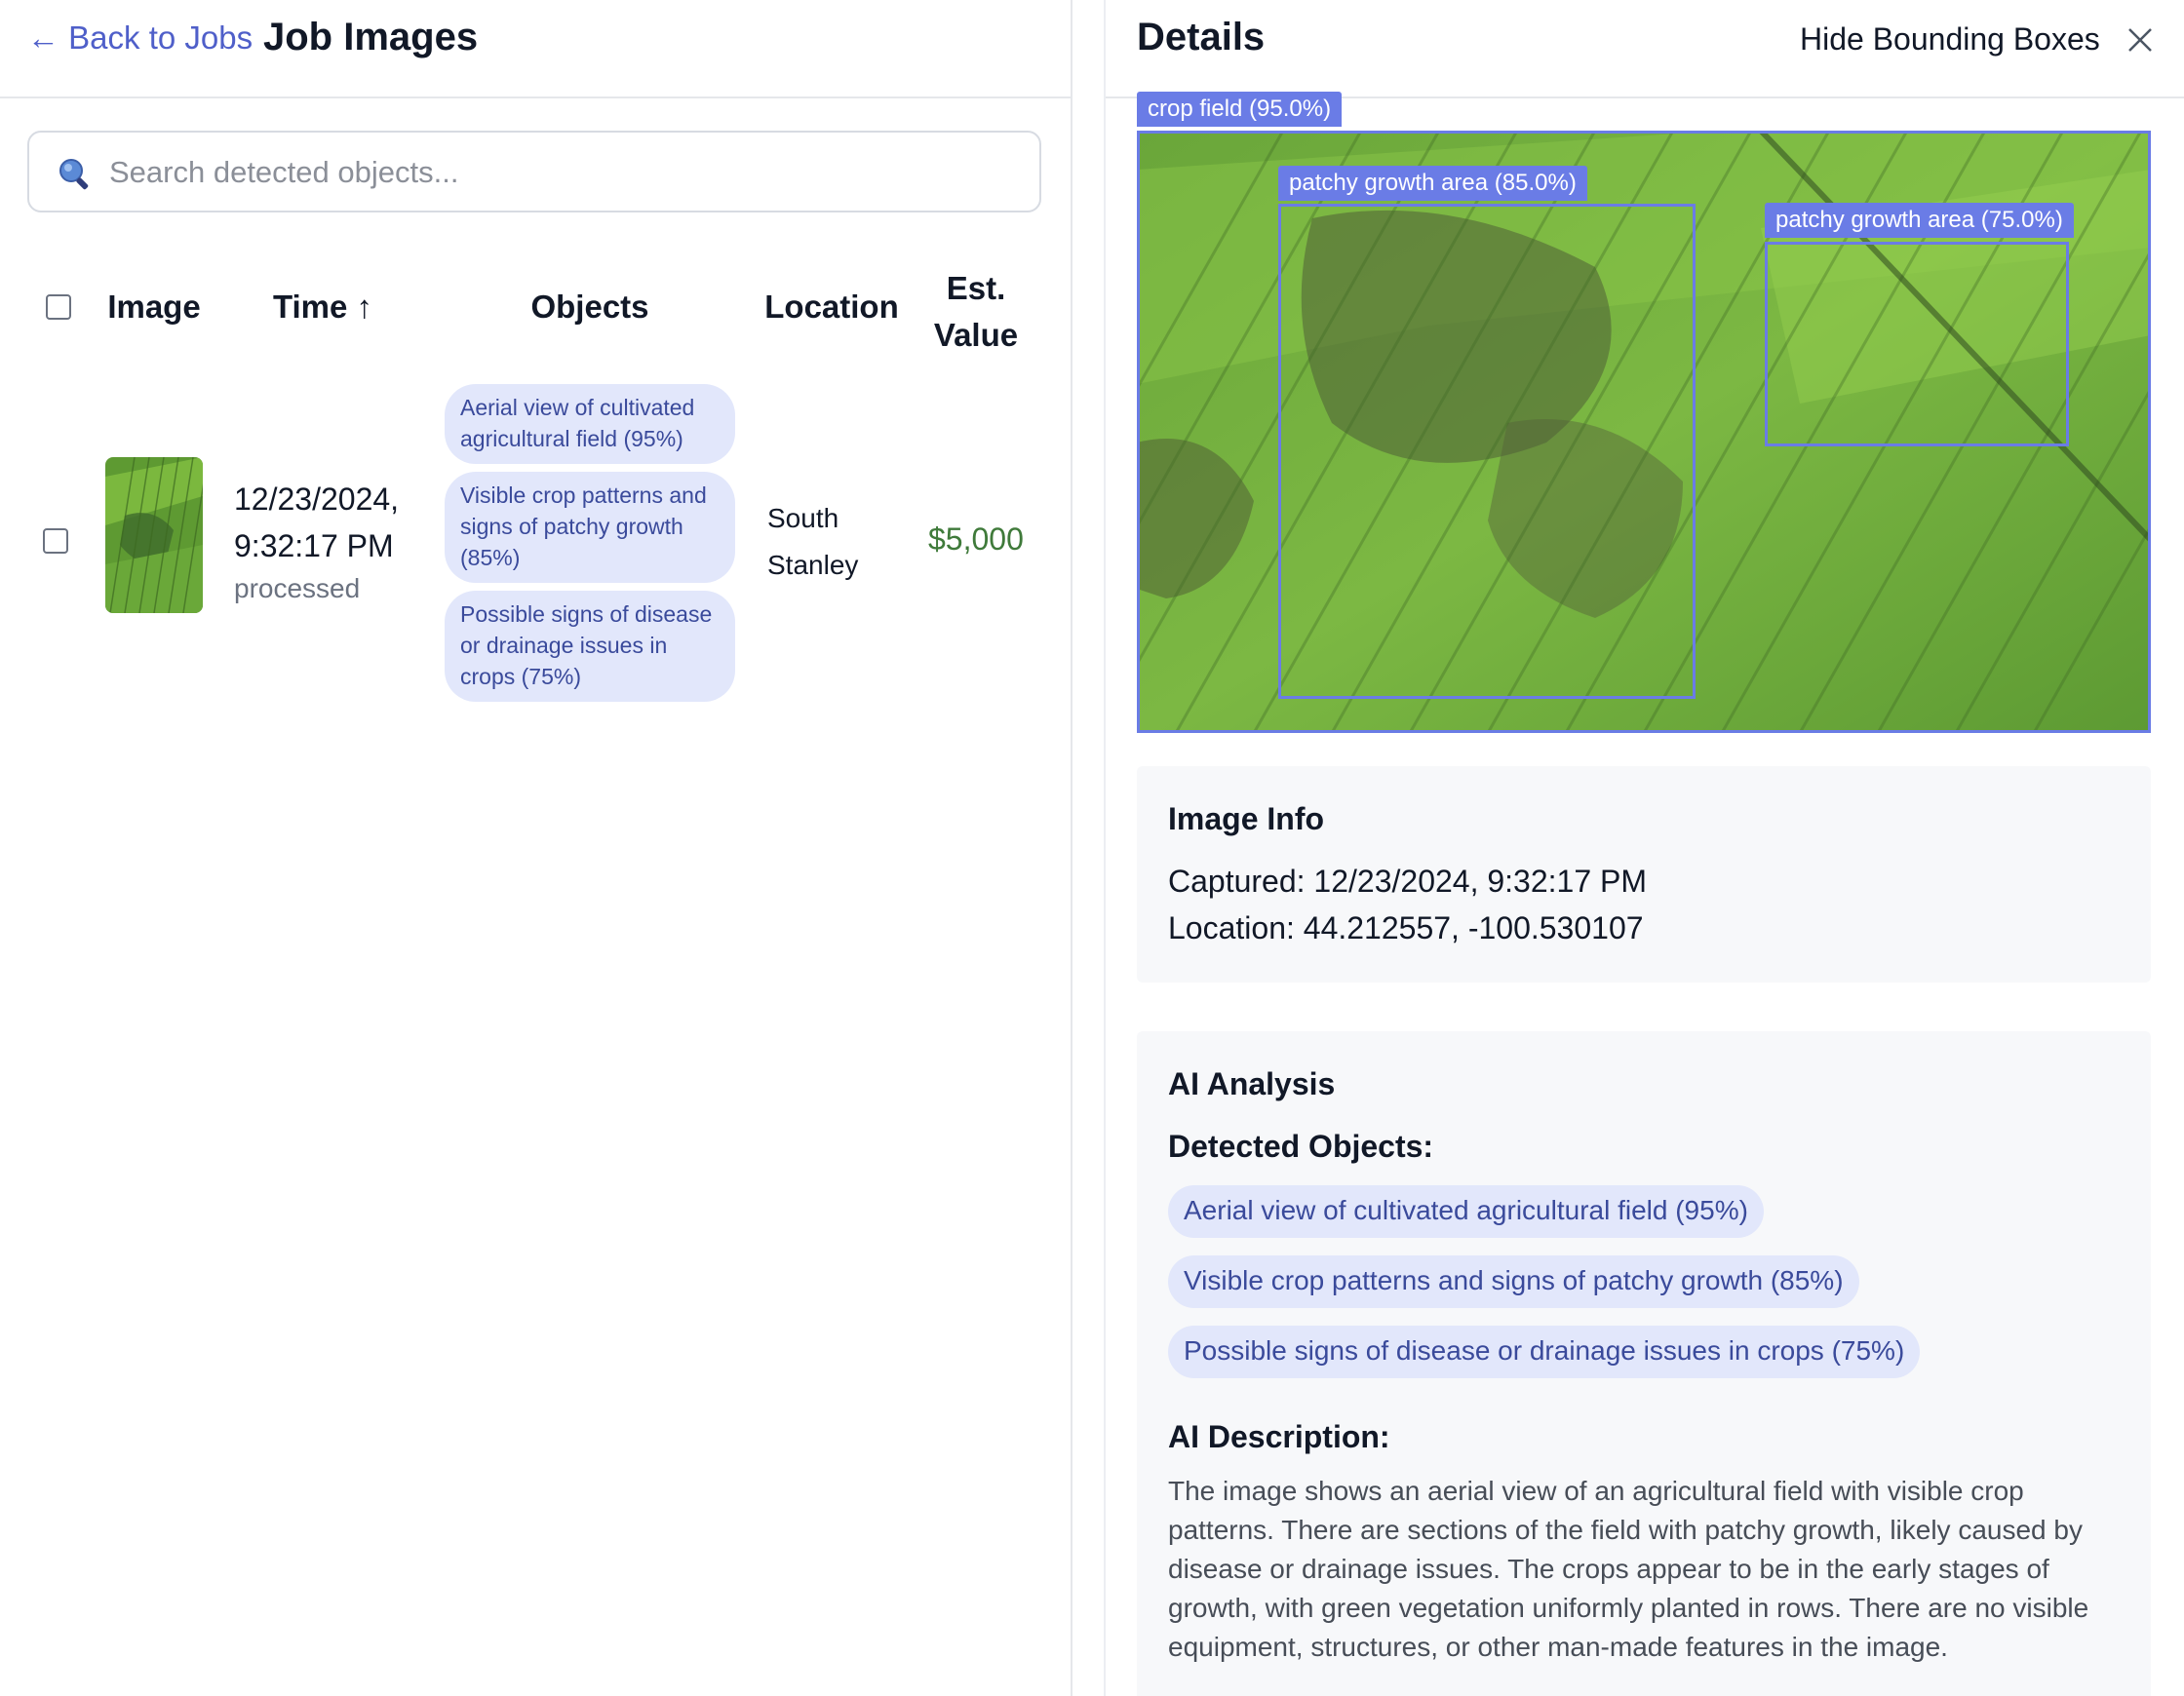 Image resolution: width=2184 pixels, height=1696 pixels. I want to click on est-value: $5,000, so click(976, 539).